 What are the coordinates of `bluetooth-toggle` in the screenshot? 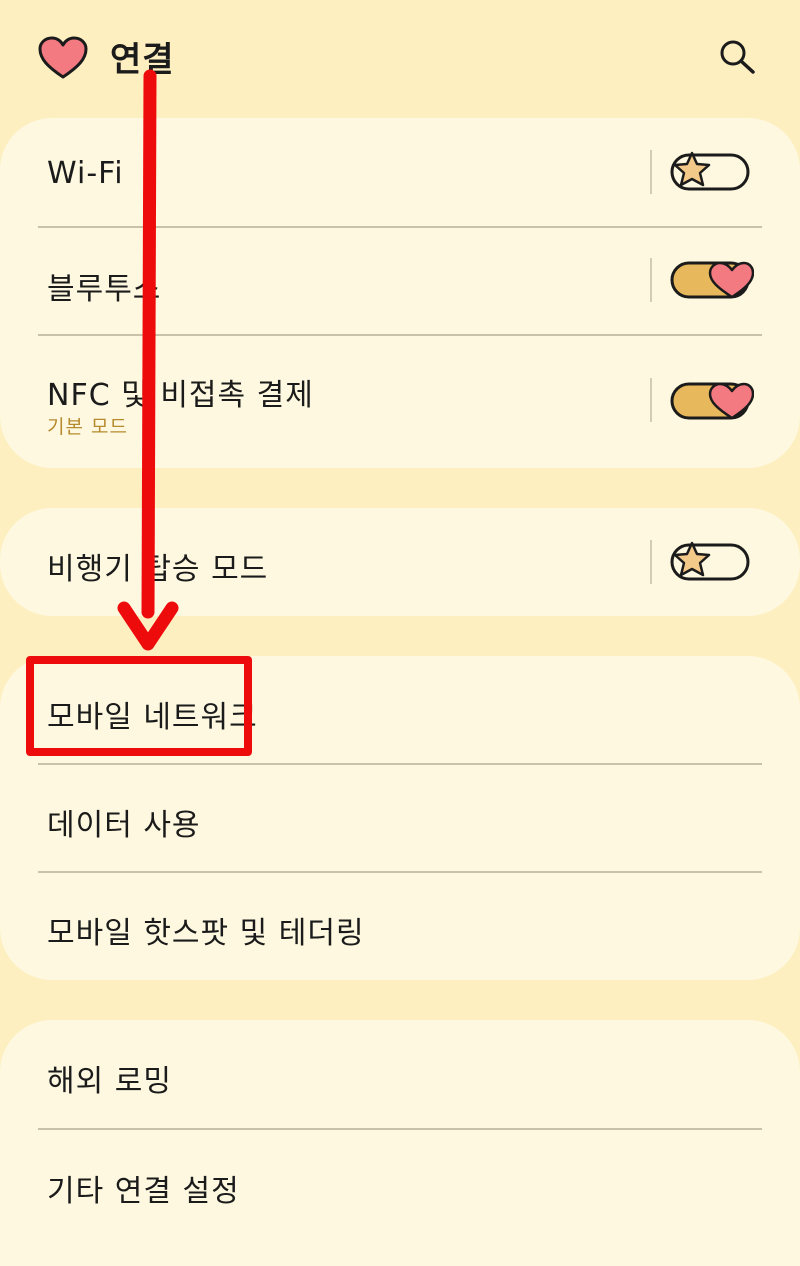 It's located at (712, 280).